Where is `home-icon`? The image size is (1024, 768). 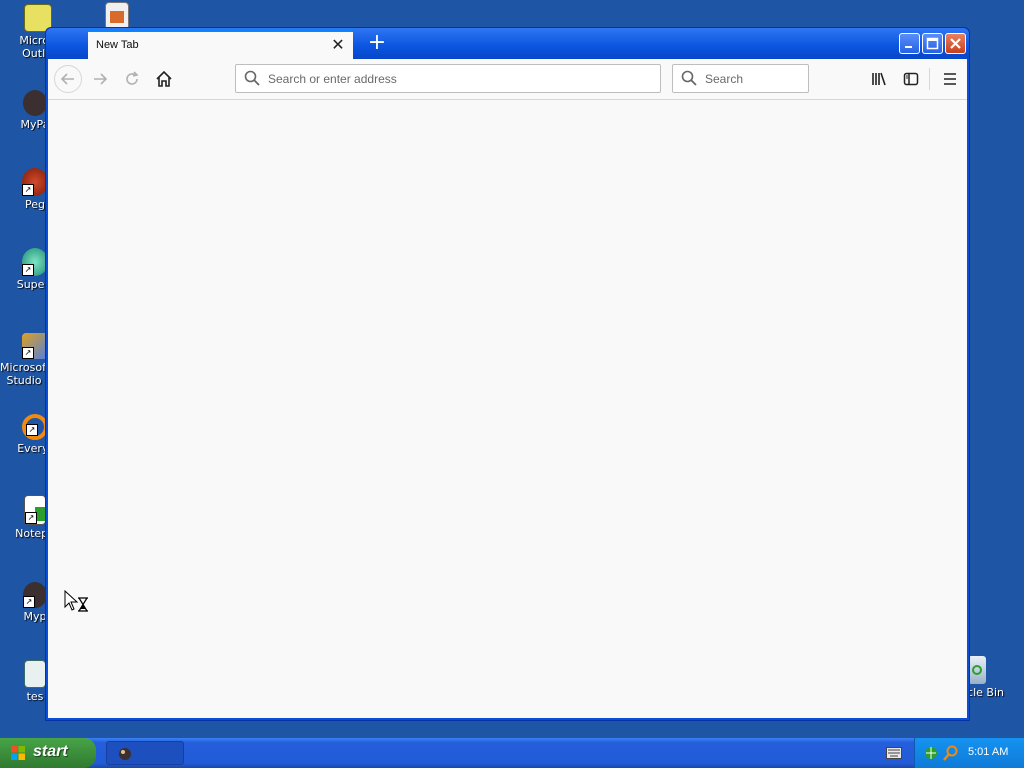
home-icon is located at coordinates (164, 78).